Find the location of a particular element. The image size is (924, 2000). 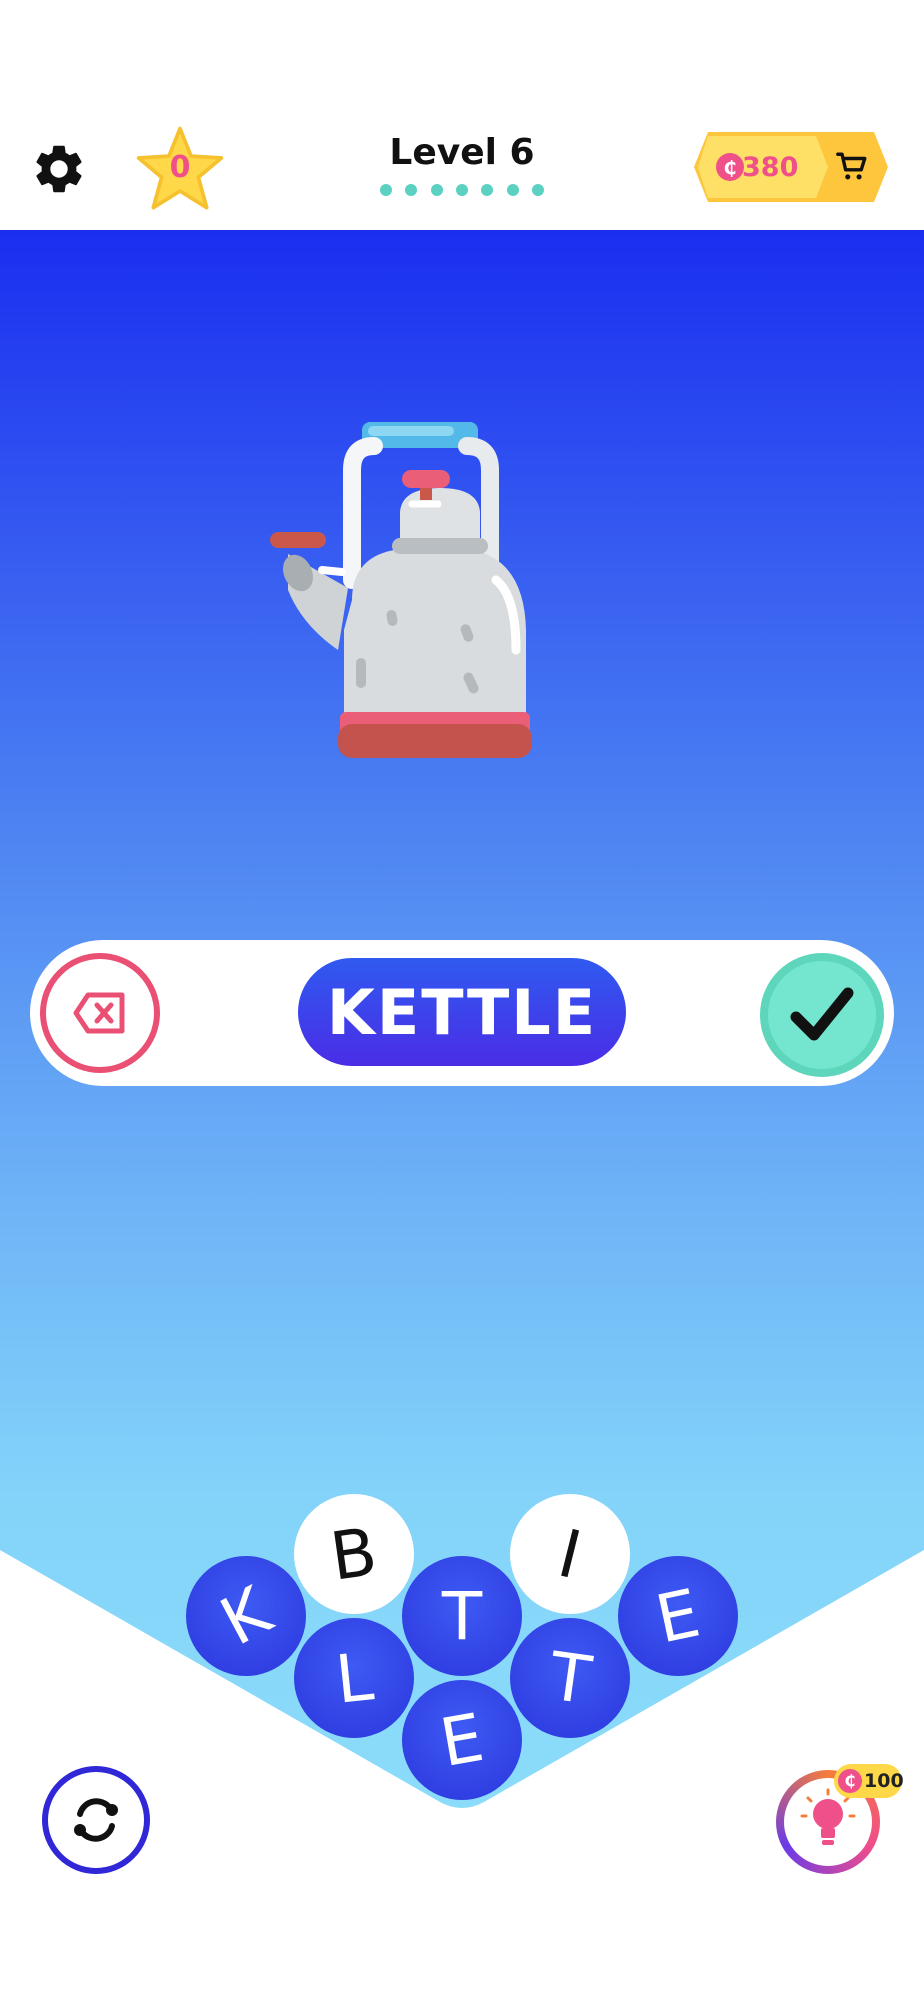

letter-tile-text: L is located at coordinates (354, 1678).